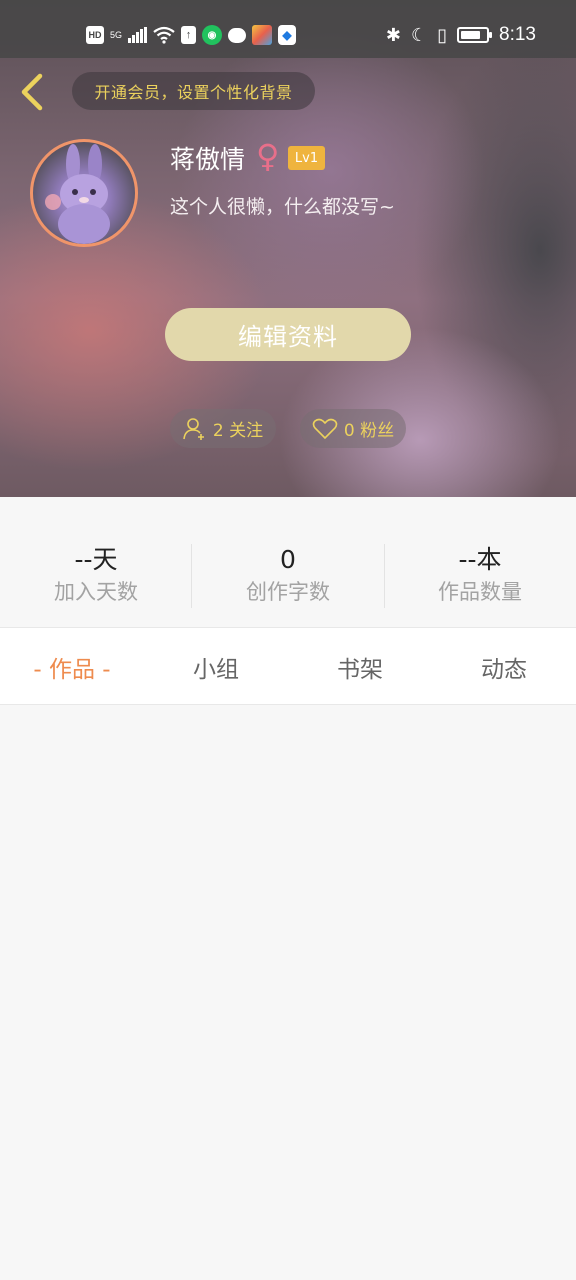 This screenshot has height=1280, width=576. I want to click on chevron-left-icon, so click(32, 92).